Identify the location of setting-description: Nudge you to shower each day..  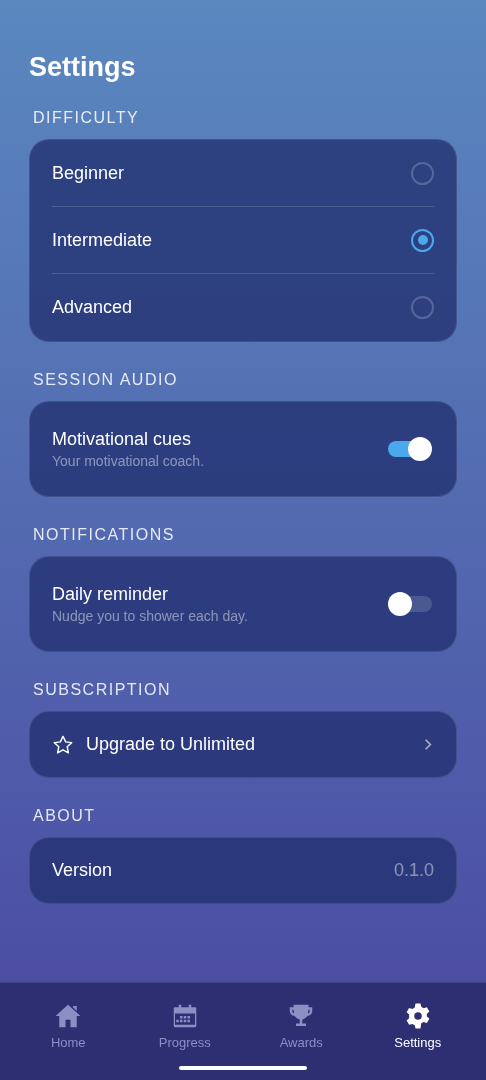
(150, 616).